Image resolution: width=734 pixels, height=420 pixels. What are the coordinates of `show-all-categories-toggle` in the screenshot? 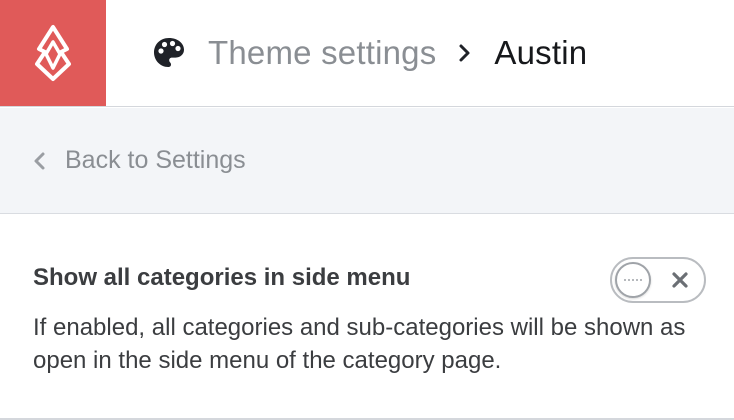 It's located at (658, 280).